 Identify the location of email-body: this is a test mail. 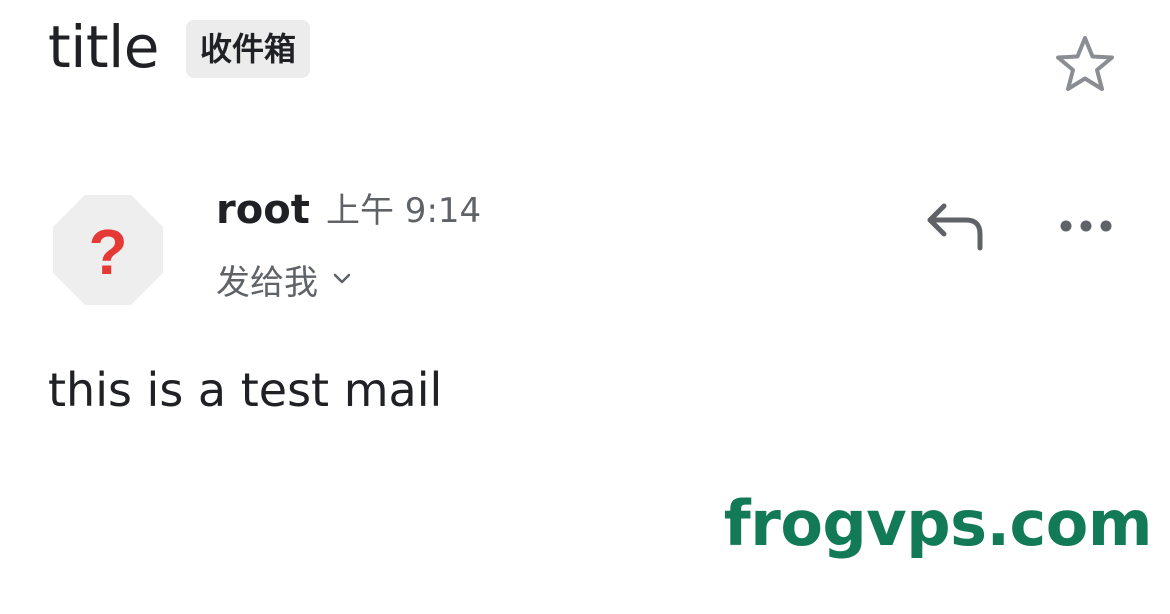
(245, 390).